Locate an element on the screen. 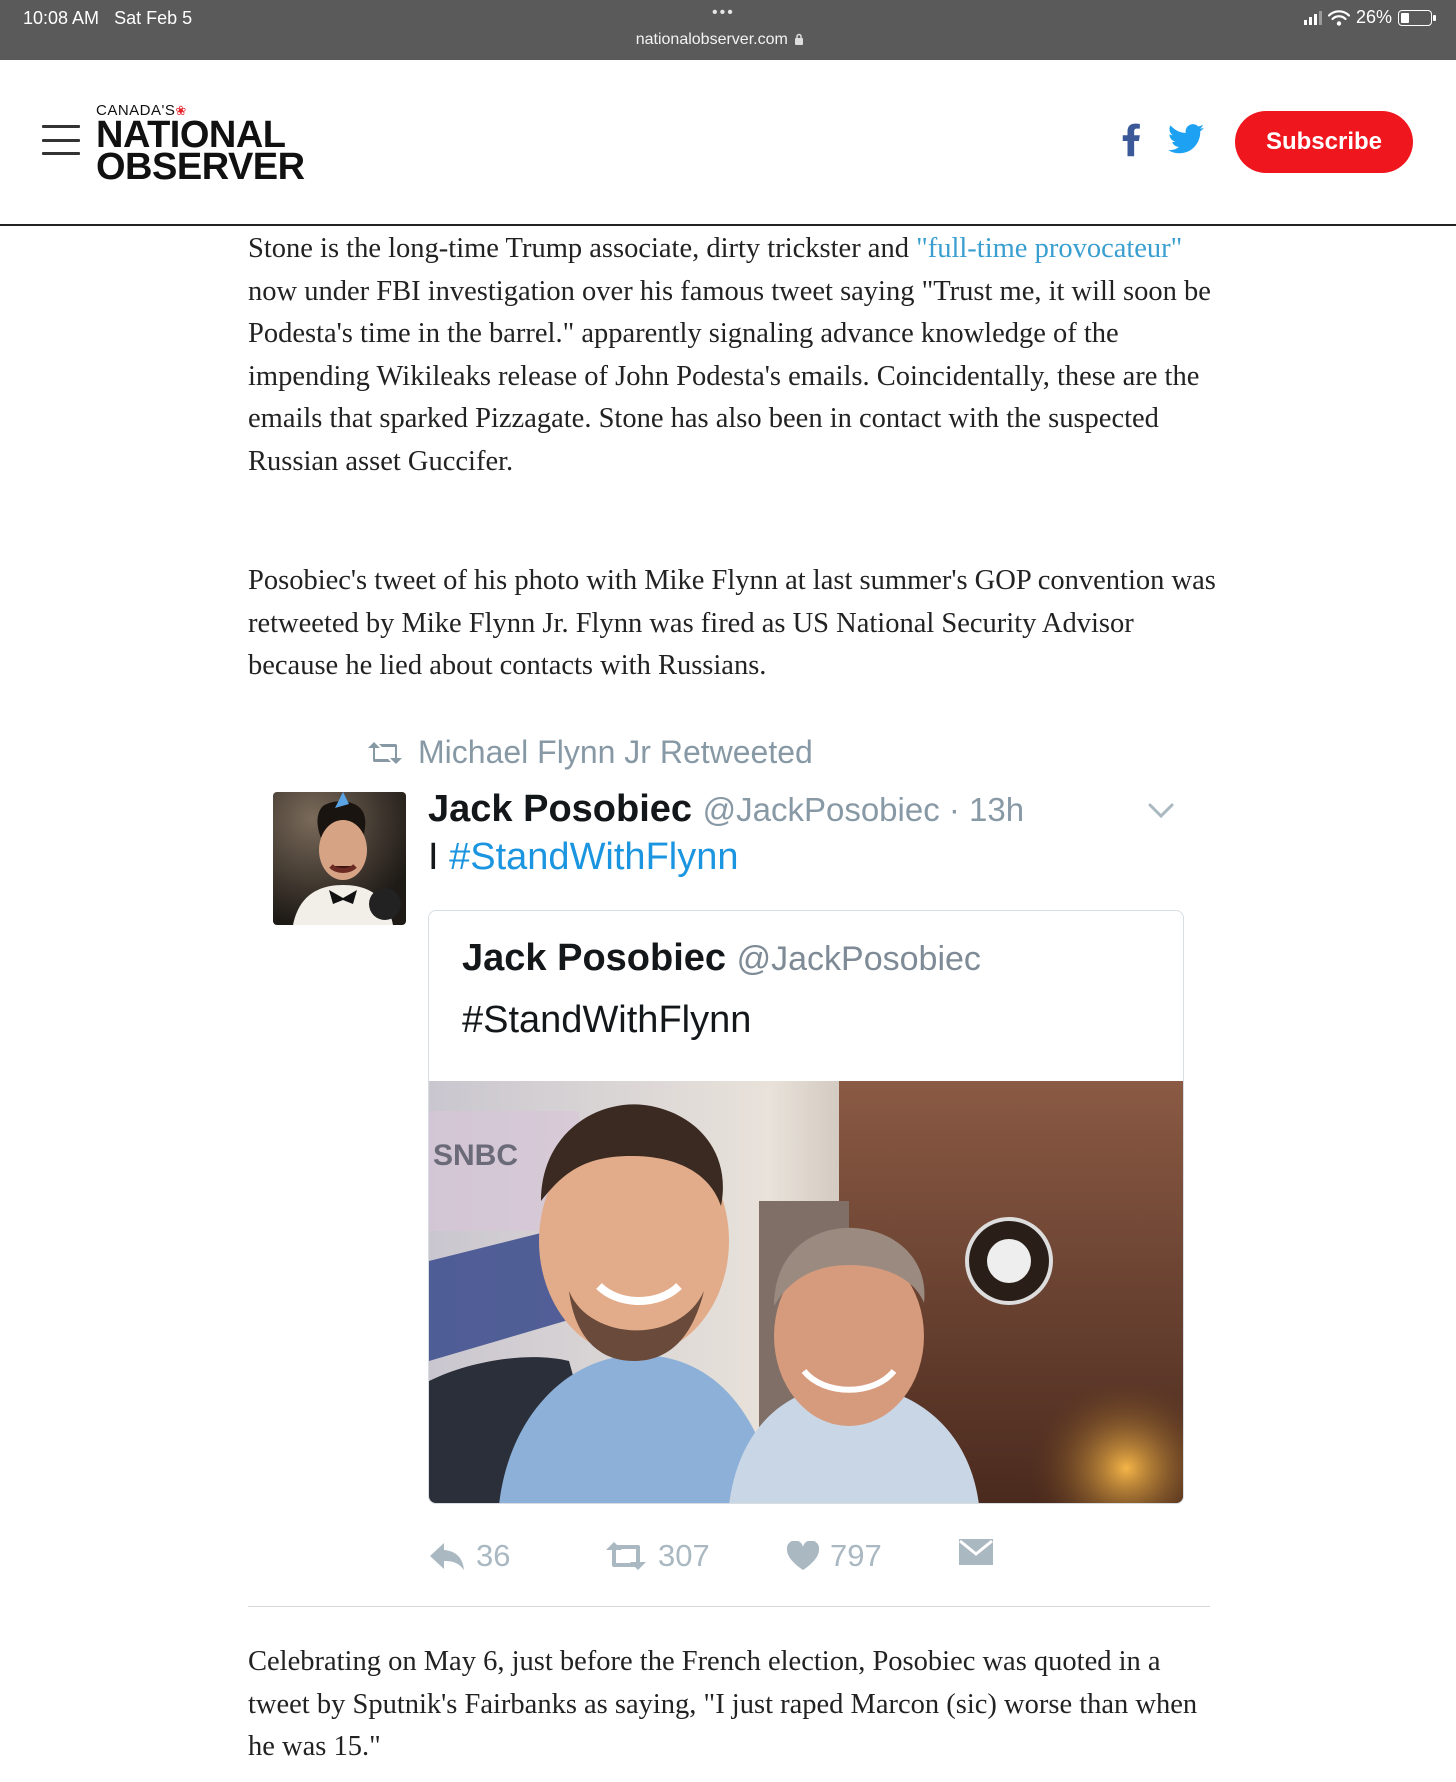 The image size is (1456, 1782). address-bar: nationalobserver.com is located at coordinates (720, 40).